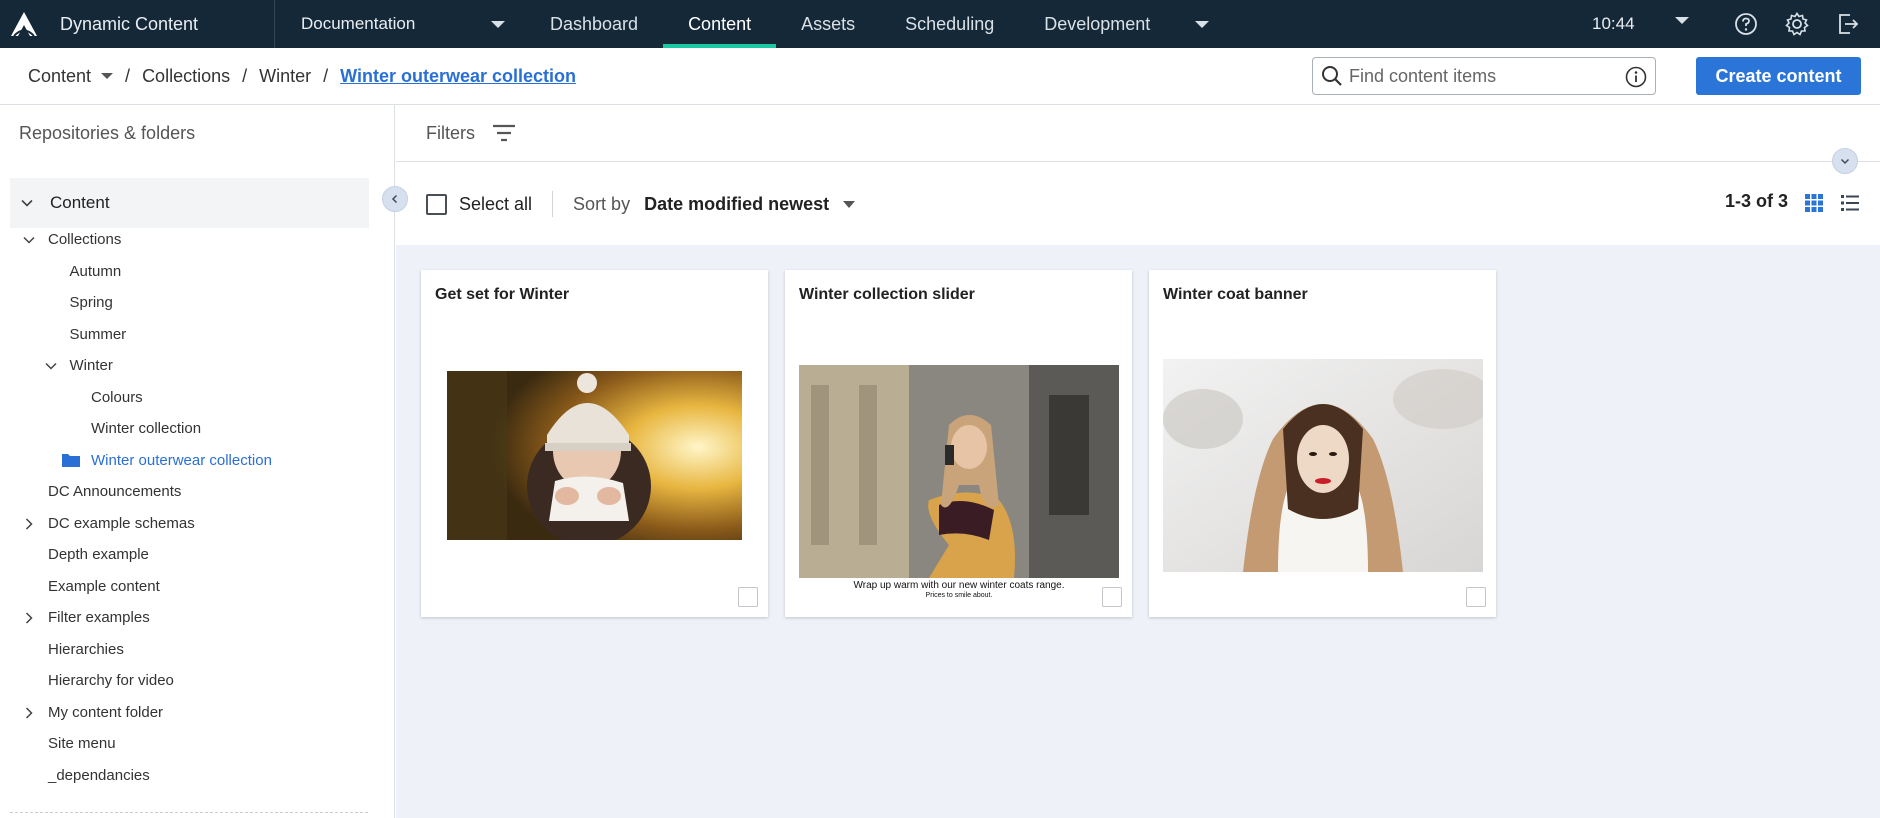 The width and height of the screenshot is (1880, 818). I want to click on sidebar-item-label: Example content, so click(104, 586).